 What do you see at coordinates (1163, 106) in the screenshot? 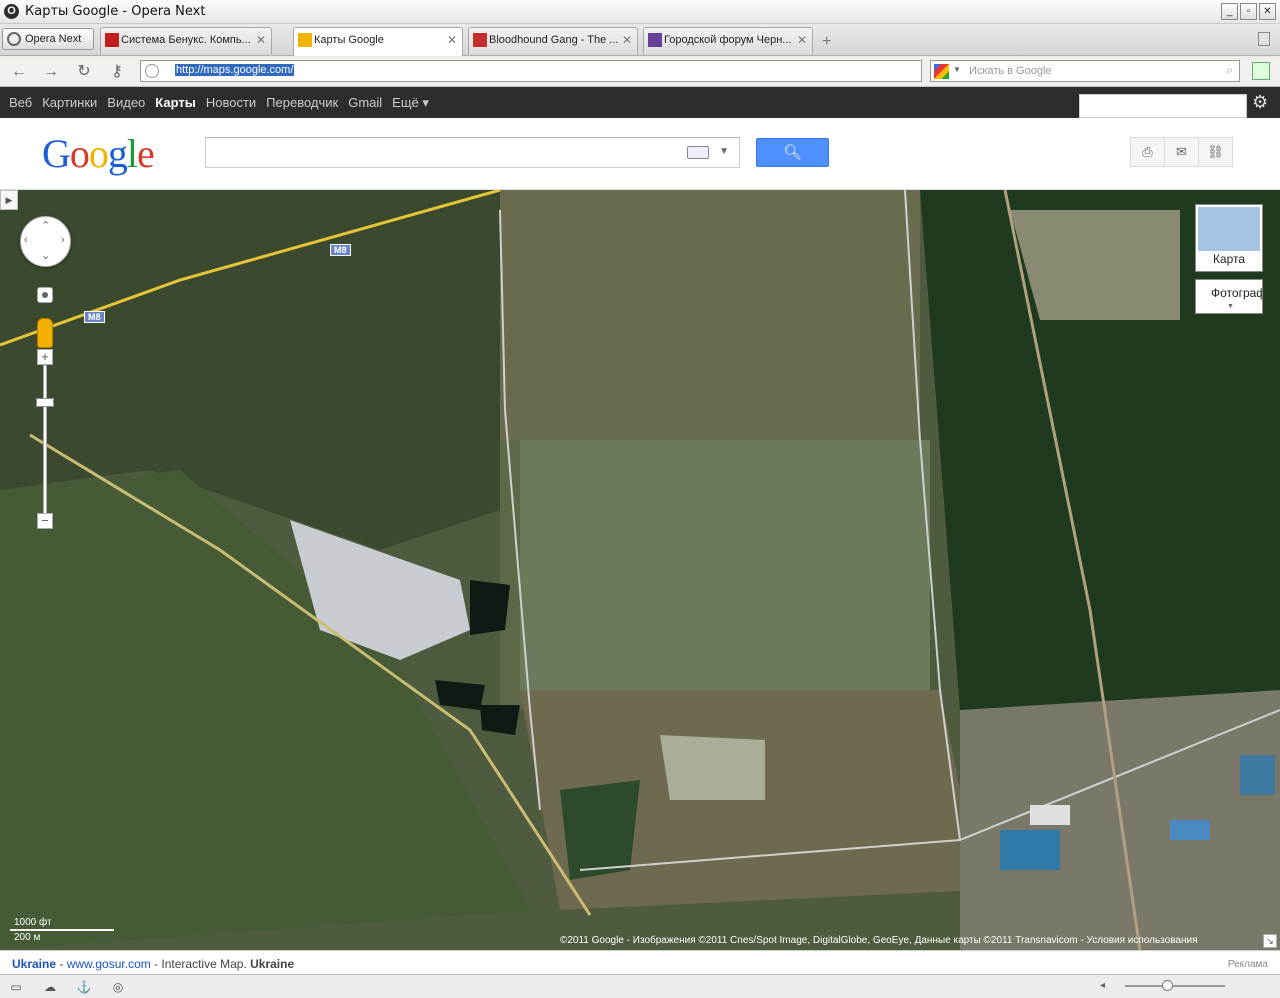
I see `gbar-search-input` at bounding box center [1163, 106].